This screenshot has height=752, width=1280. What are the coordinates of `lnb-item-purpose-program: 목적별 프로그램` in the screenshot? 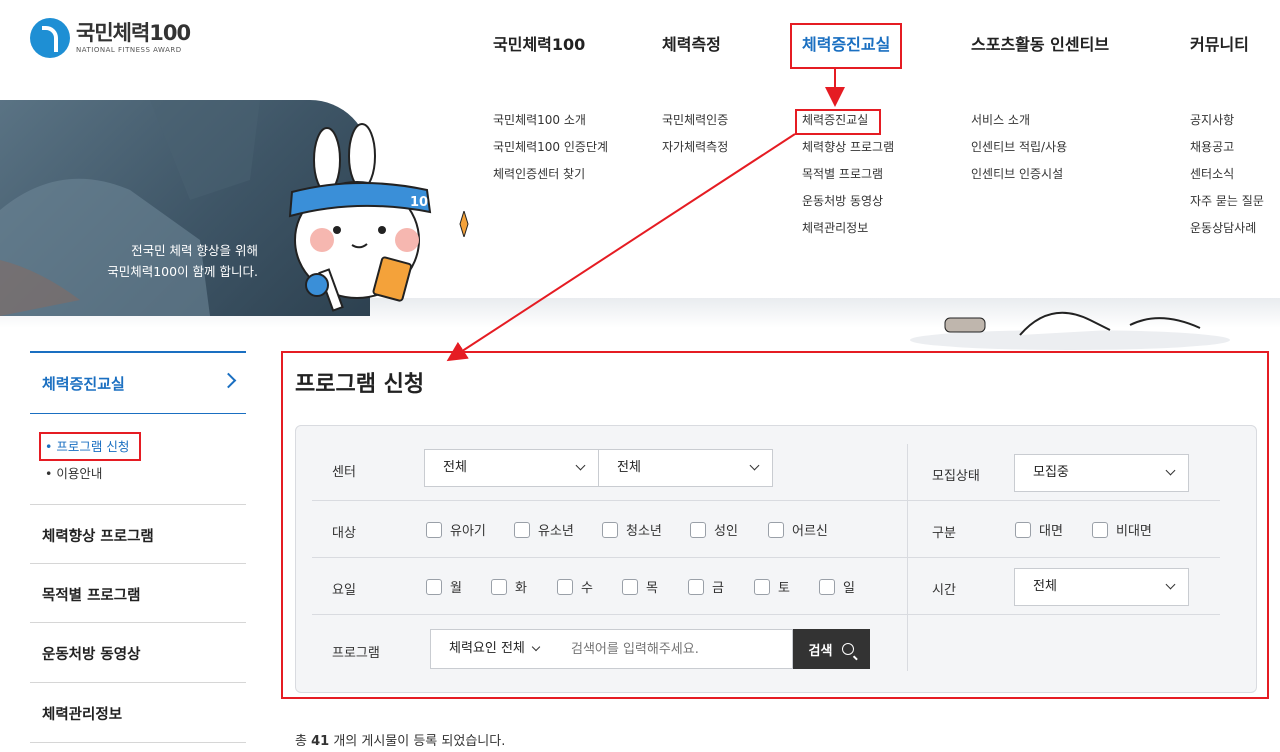 It's located at (138, 593).